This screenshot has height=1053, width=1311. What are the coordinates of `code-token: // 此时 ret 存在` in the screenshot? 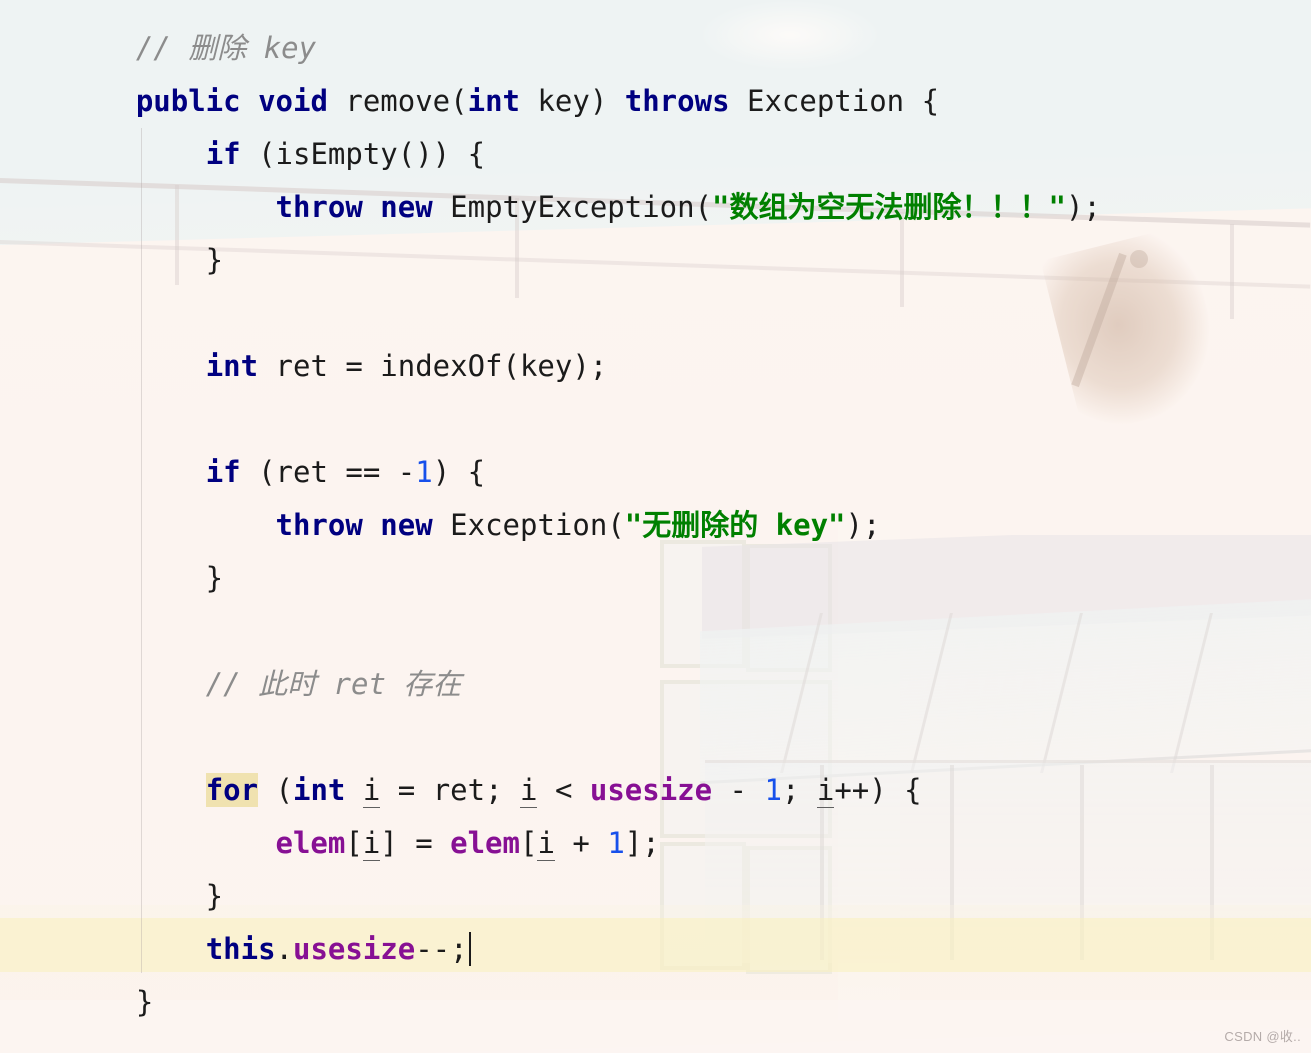 It's located at (333, 684).